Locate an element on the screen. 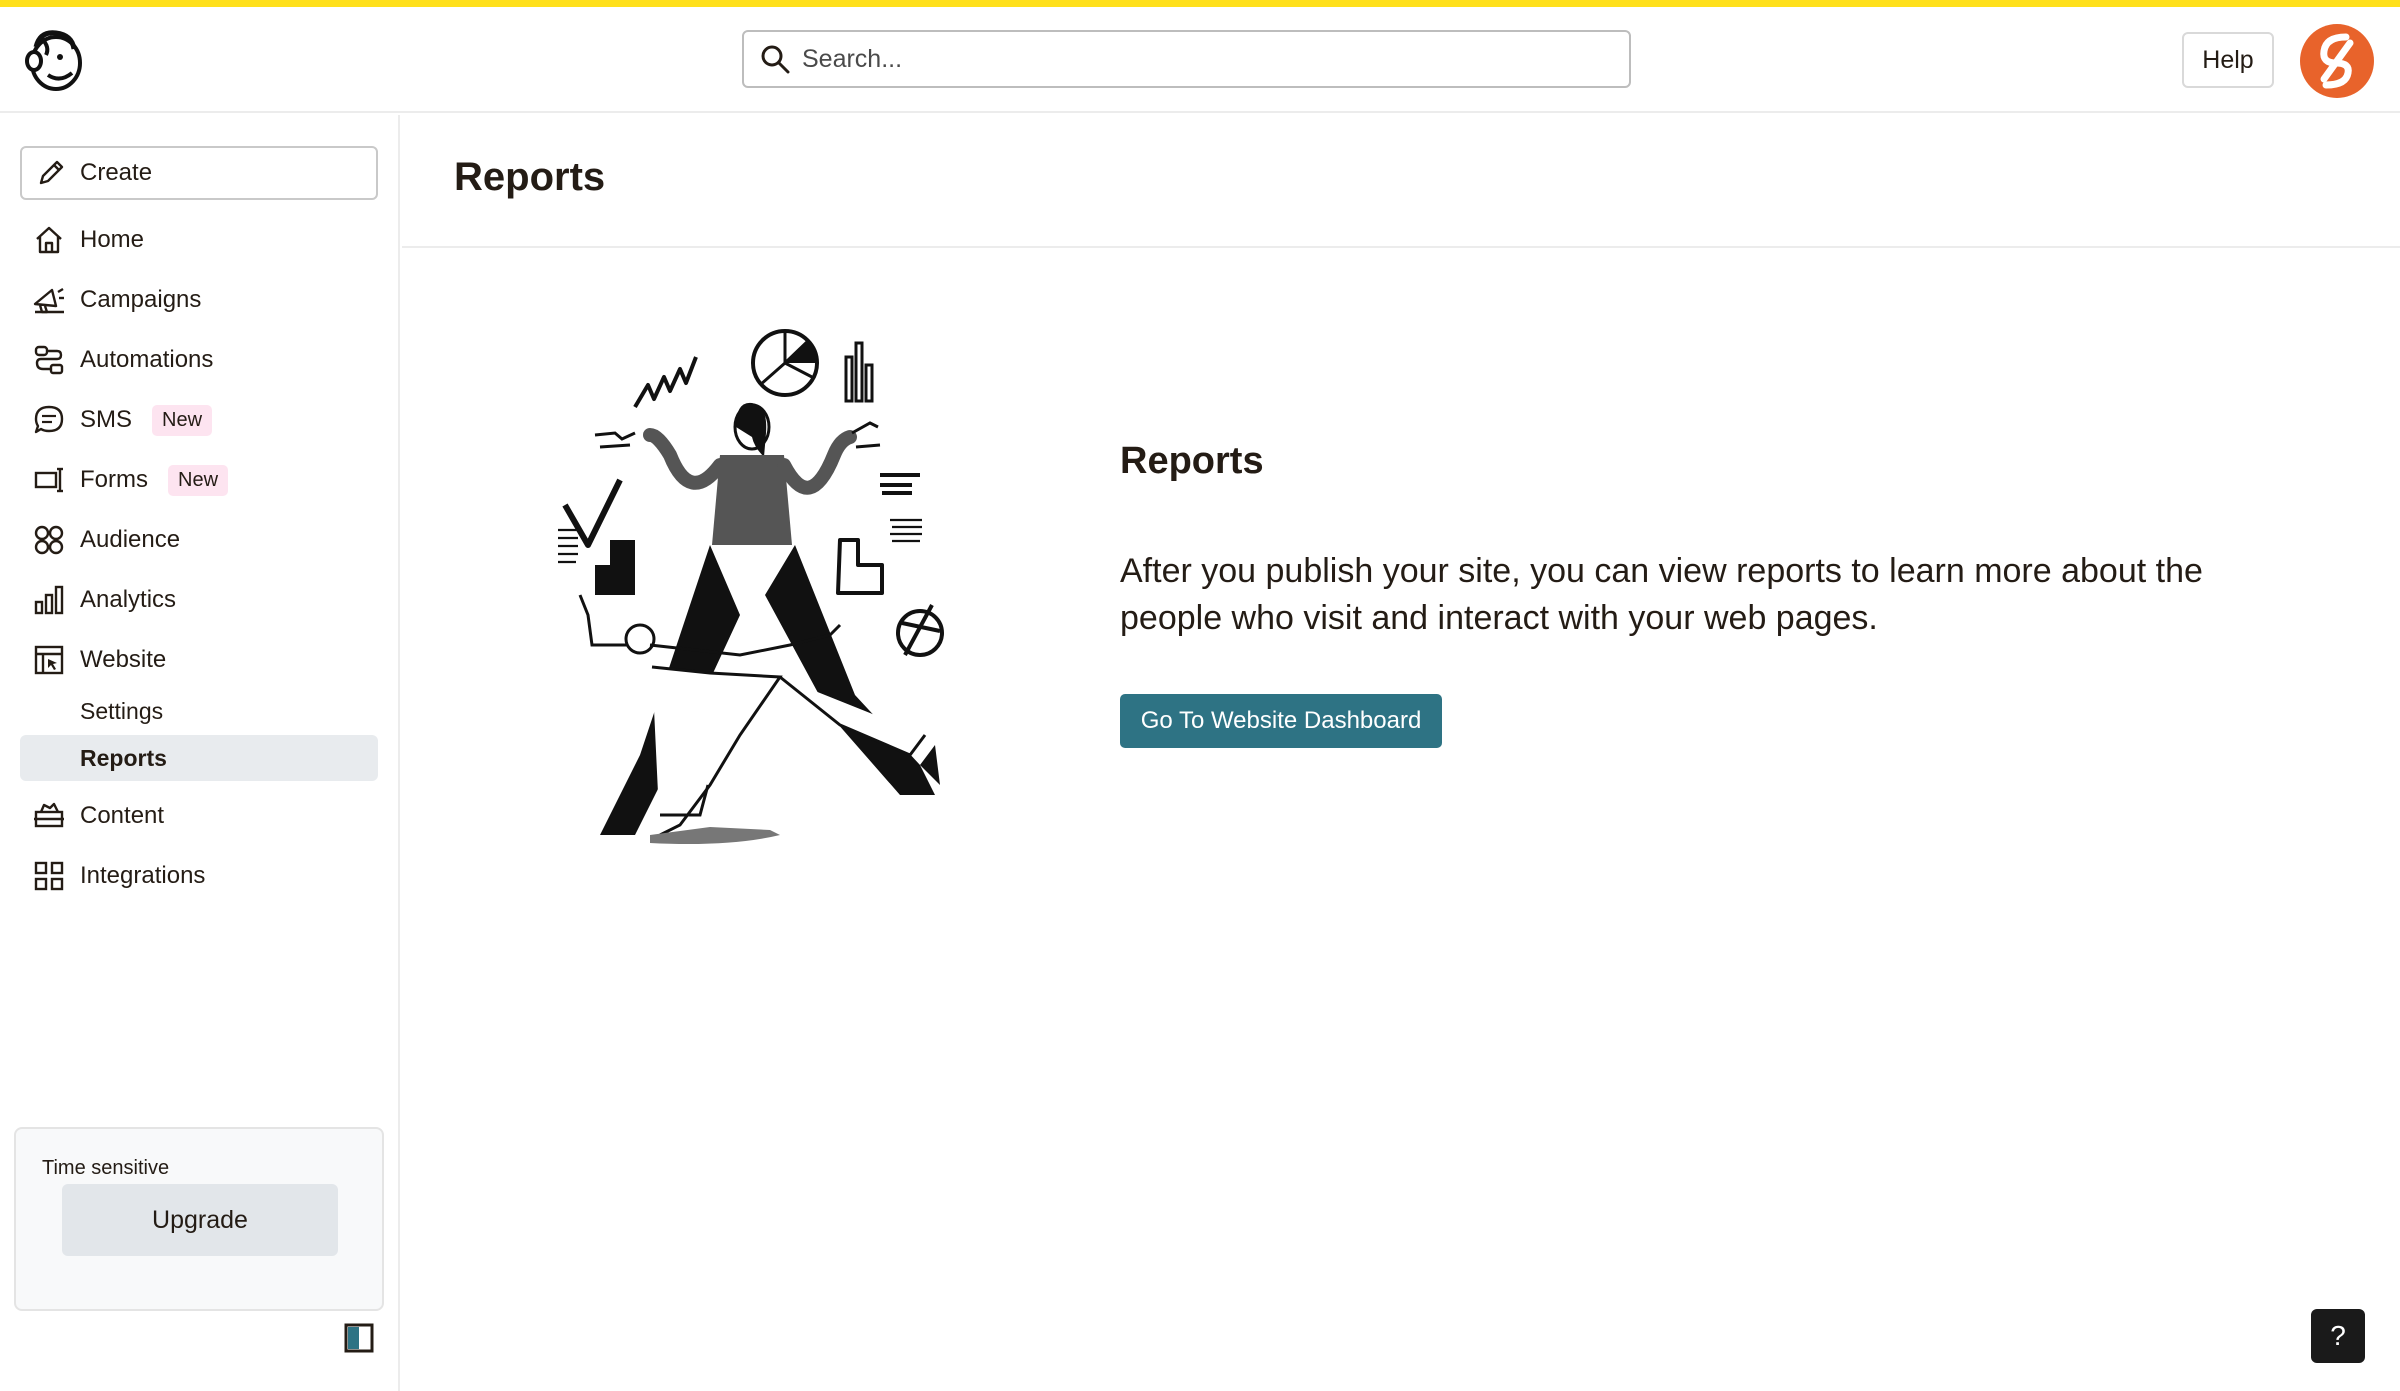  sidebar-item-analytics: Analytics is located at coordinates (199, 600).